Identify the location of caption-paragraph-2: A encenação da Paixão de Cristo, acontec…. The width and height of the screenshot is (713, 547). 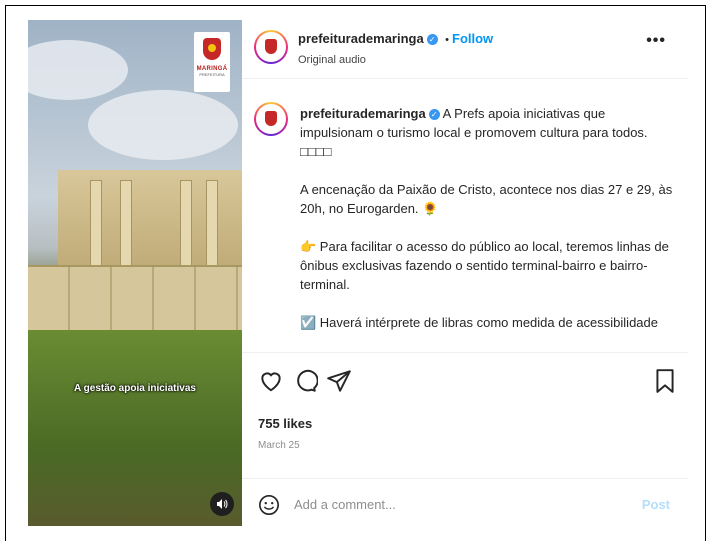
(486, 199).